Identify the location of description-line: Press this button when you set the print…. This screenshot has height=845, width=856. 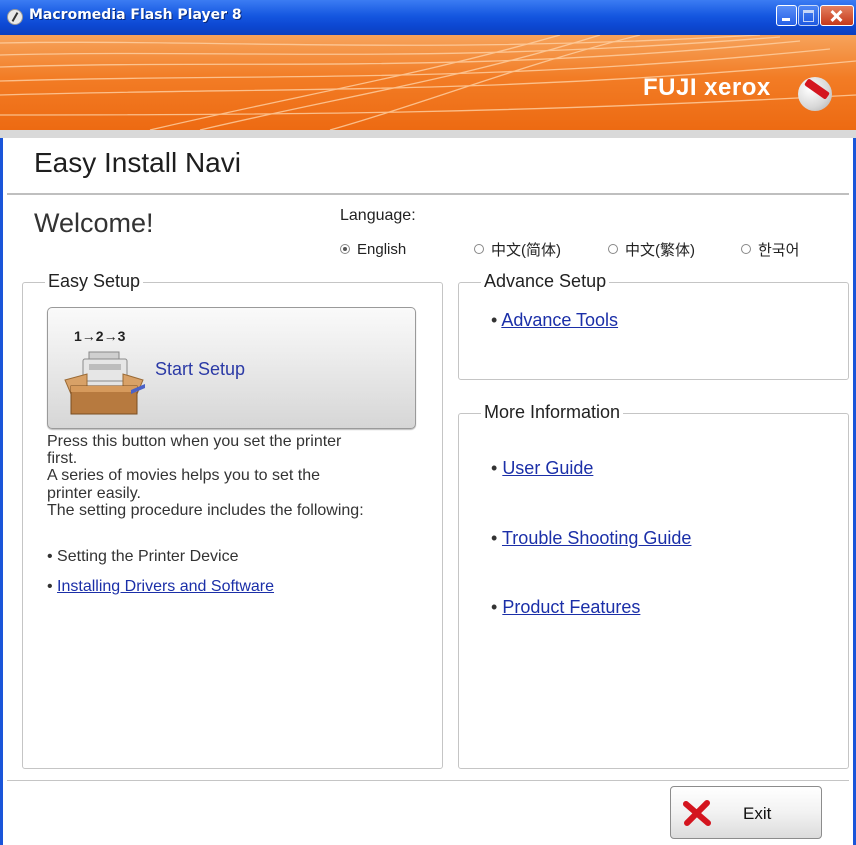
(194, 441).